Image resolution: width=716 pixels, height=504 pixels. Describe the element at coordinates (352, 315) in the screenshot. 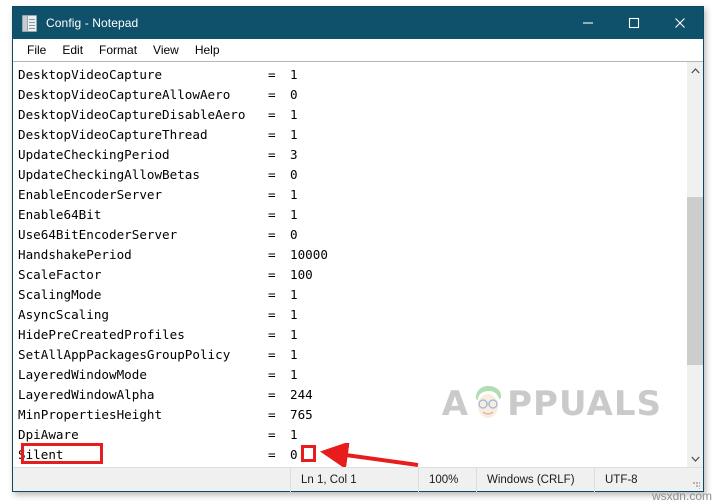

I see `config-line: AsyncScaling = 1` at that location.